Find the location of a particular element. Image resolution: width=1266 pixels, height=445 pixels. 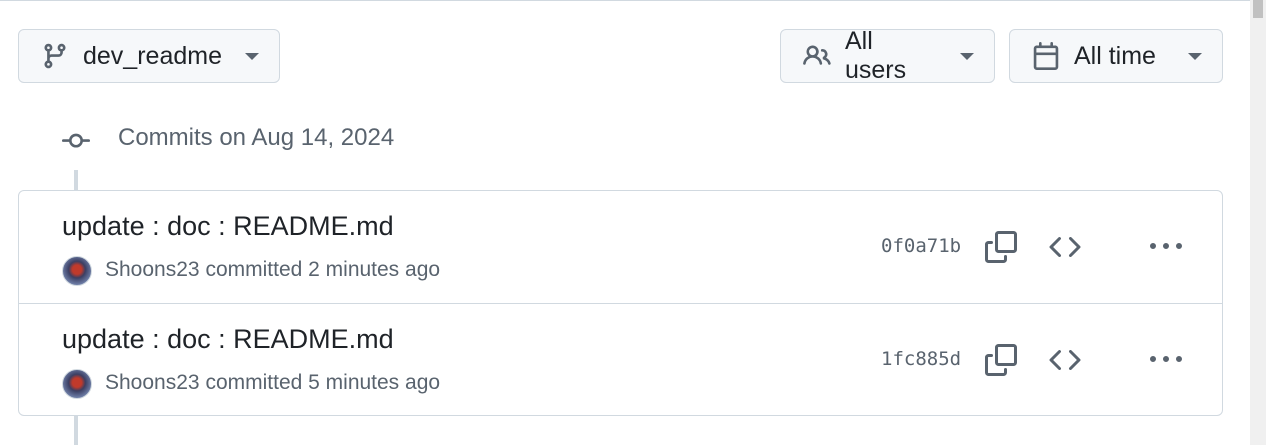

commit-group-title: Commits on Aug 14, 2024 is located at coordinates (256, 137).